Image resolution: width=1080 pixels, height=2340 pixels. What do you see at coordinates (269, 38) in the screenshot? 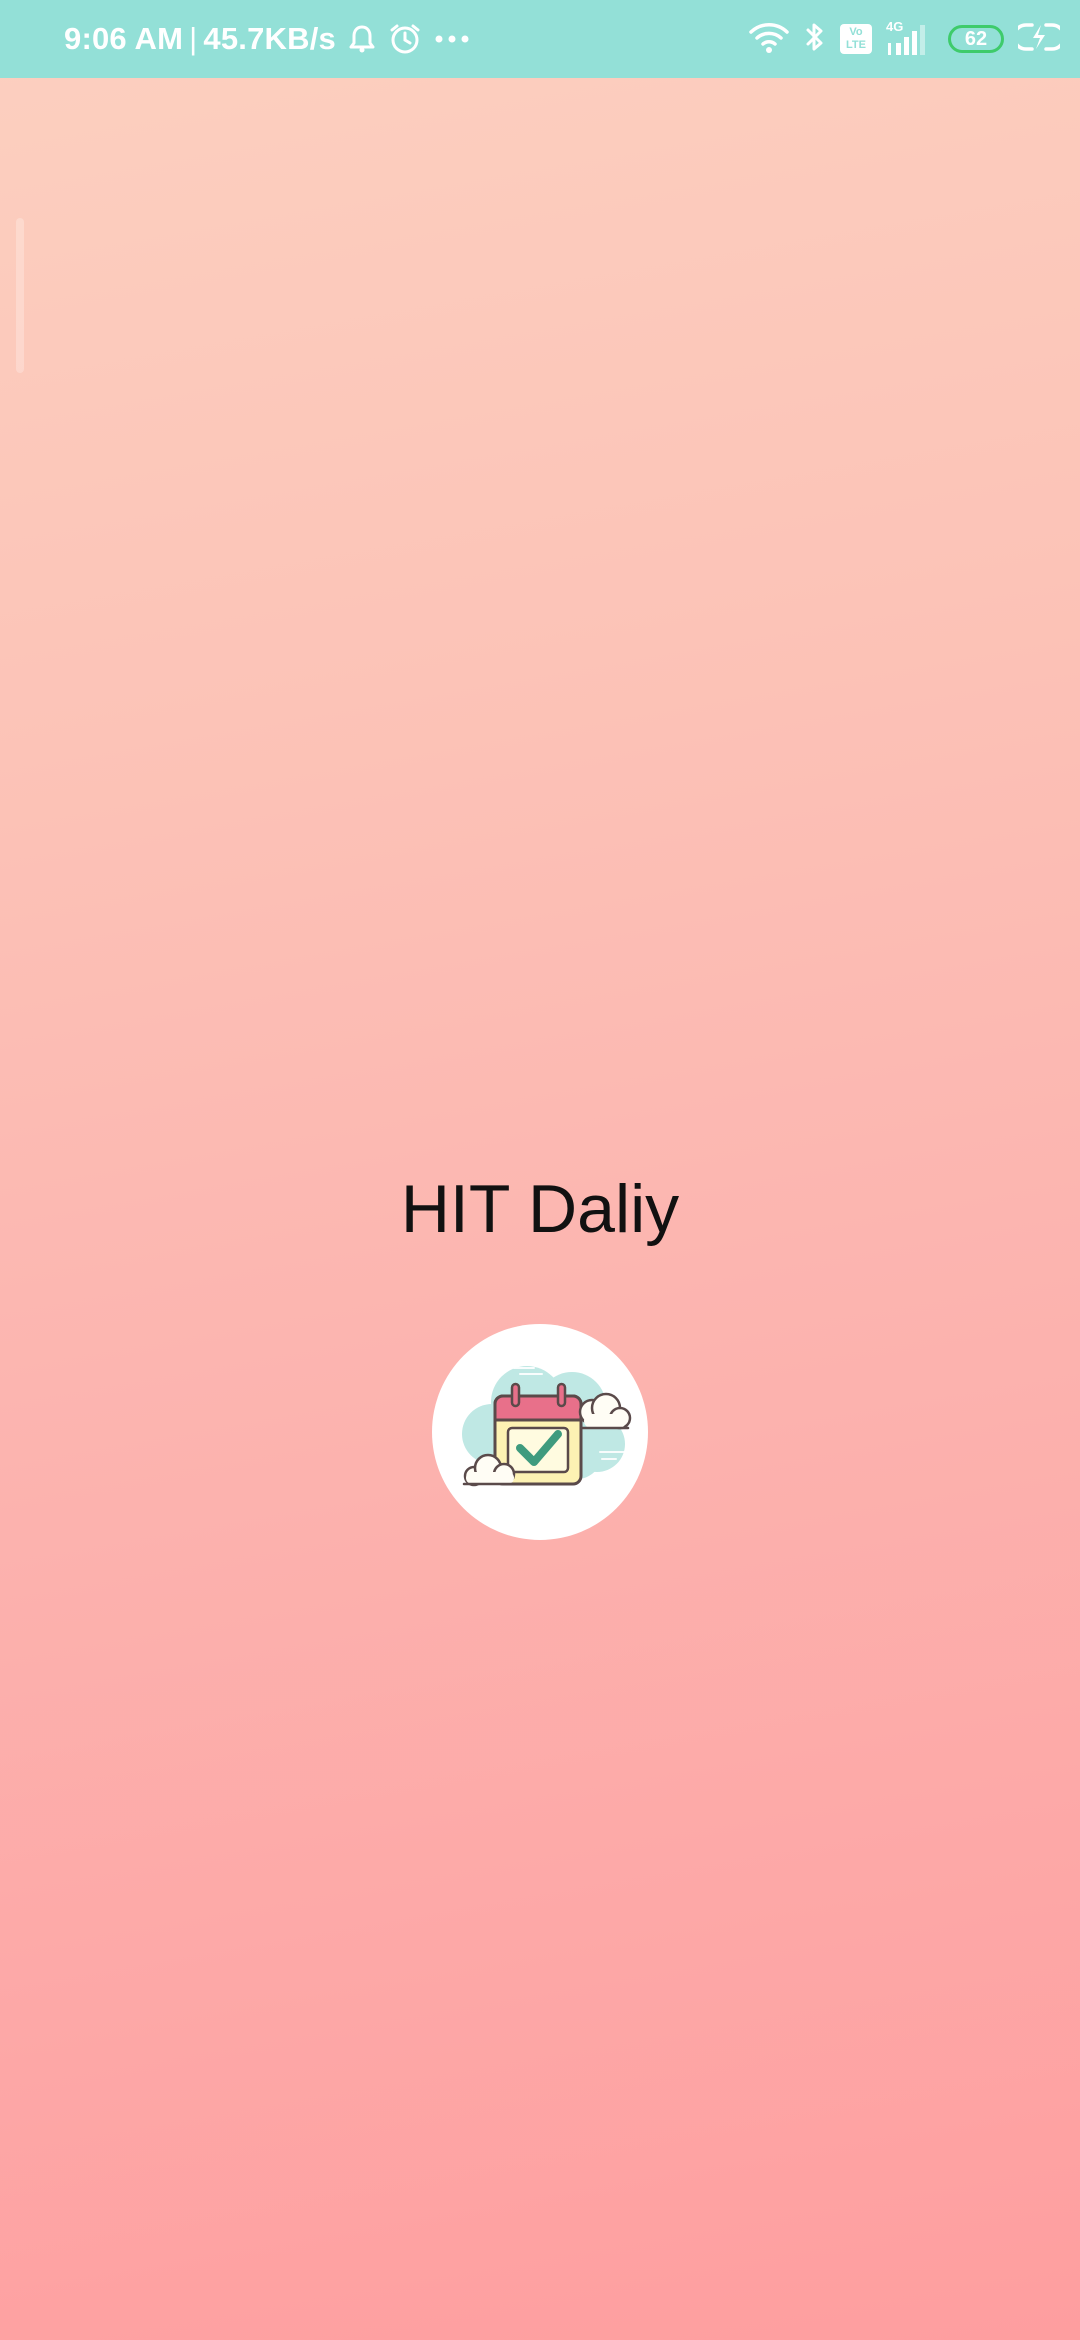
I see `network-speed: 45.7KB/s` at bounding box center [269, 38].